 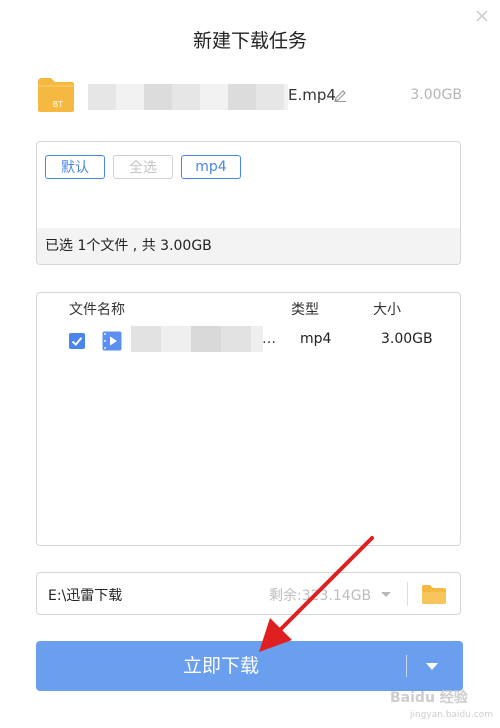 What do you see at coordinates (112, 341) in the screenshot?
I see `video-file-icon` at bounding box center [112, 341].